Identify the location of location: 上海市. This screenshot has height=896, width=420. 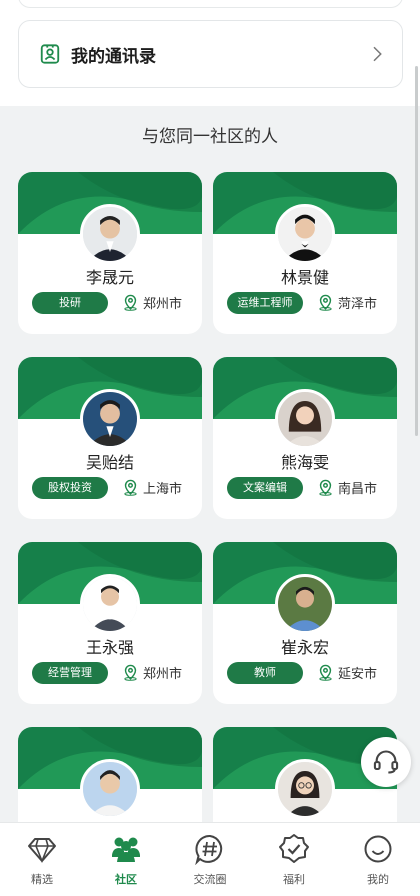
(152, 487).